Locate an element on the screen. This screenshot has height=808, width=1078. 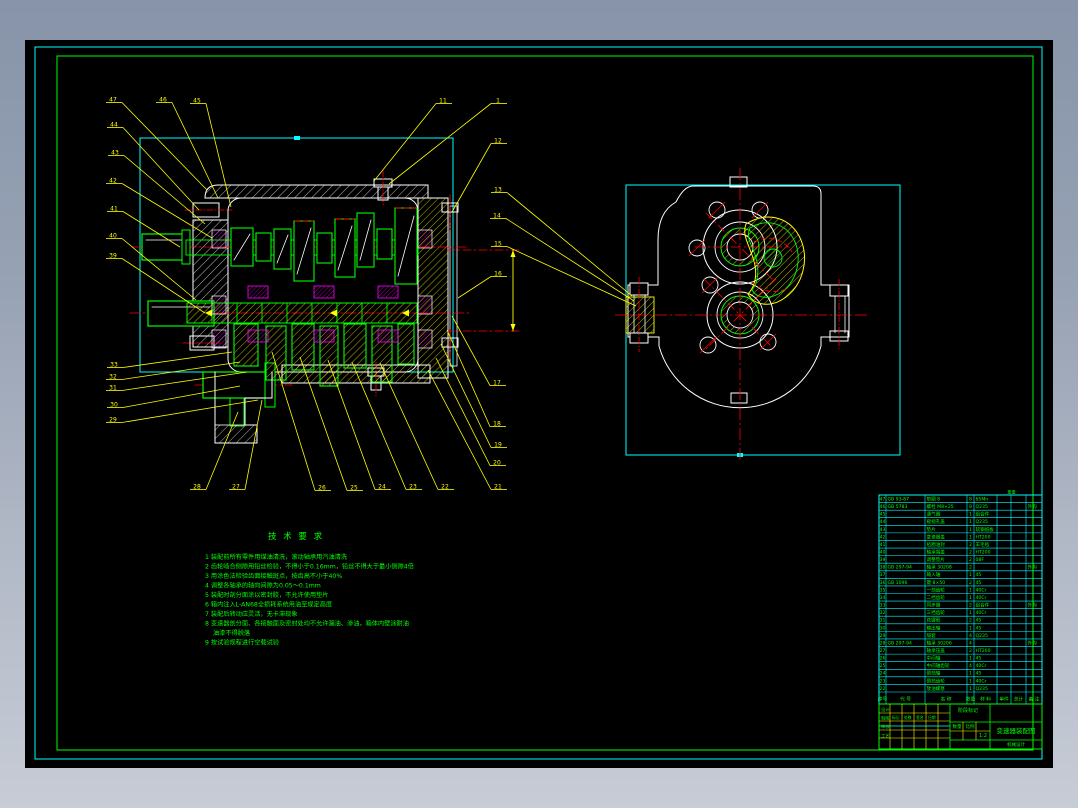
table-cell: GB 5783 is located at coordinates (898, 507).